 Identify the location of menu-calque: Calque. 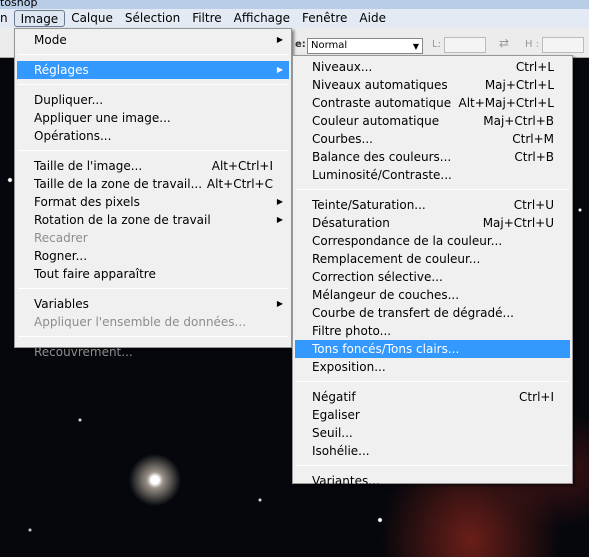
(92, 18).